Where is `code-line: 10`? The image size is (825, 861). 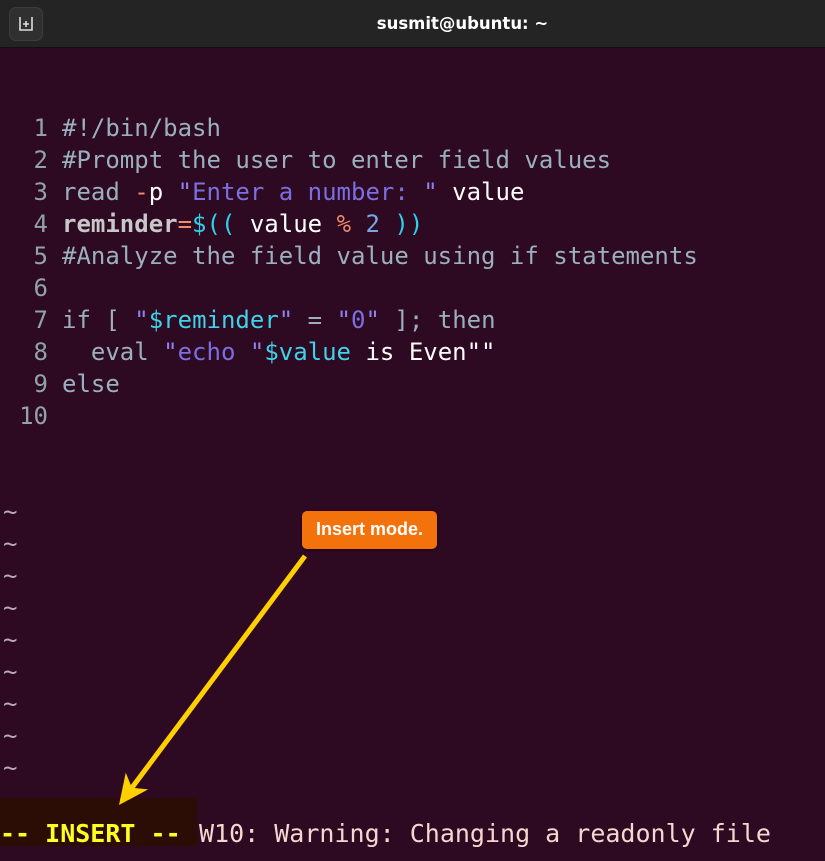 code-line: 10 is located at coordinates (412, 416).